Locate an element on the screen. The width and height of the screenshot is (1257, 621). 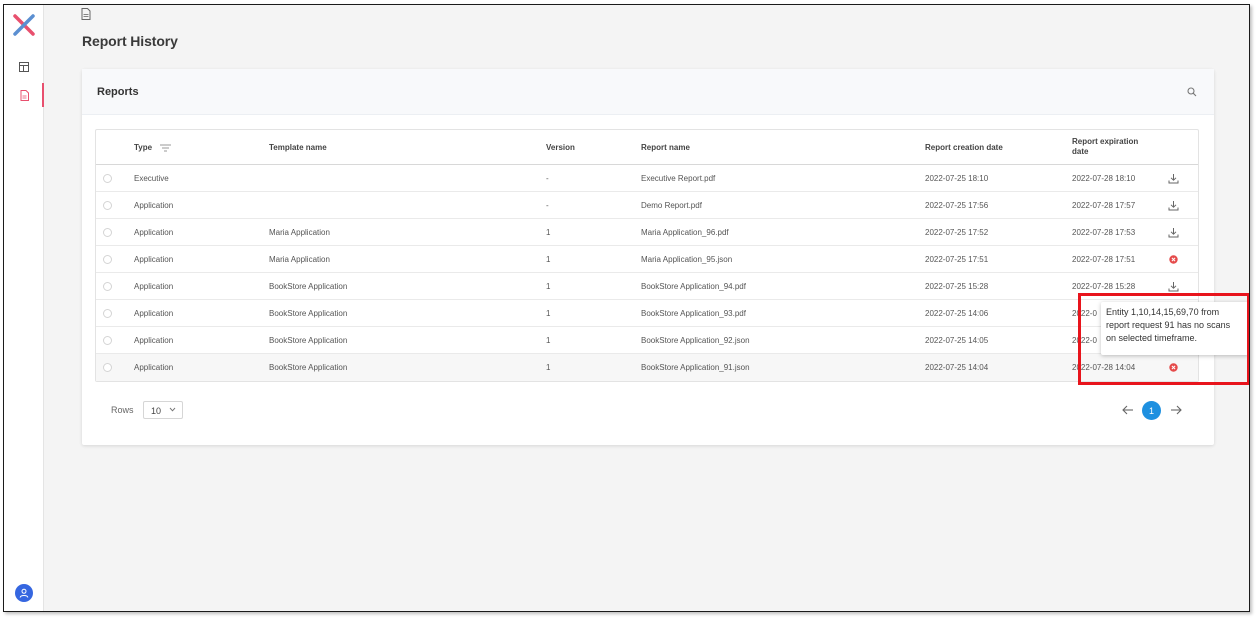
card-header: Reports is located at coordinates (648, 92).